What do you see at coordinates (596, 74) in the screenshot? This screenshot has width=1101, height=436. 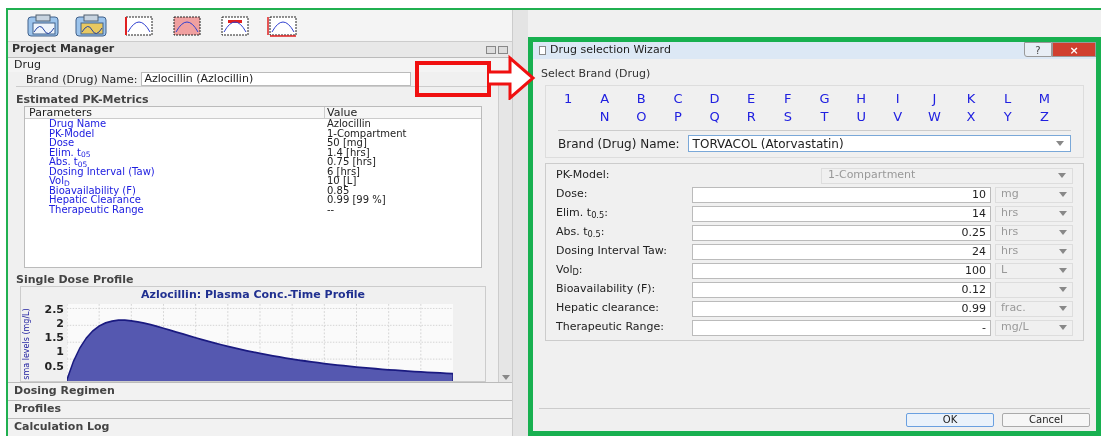 I see `group-title: Select Brand (Drug)` at bounding box center [596, 74].